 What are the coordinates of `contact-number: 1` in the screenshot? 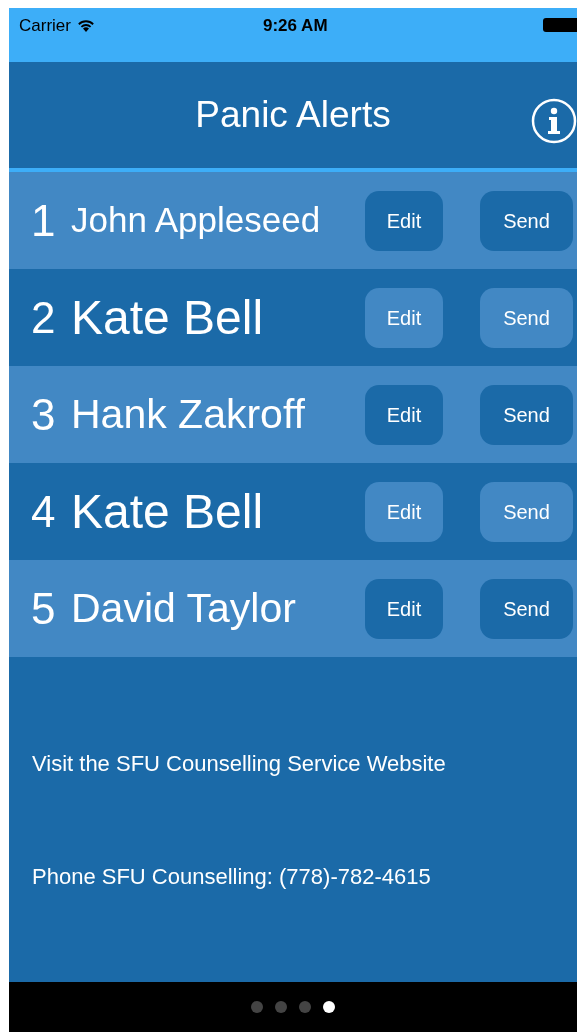 It's located at (44, 220).